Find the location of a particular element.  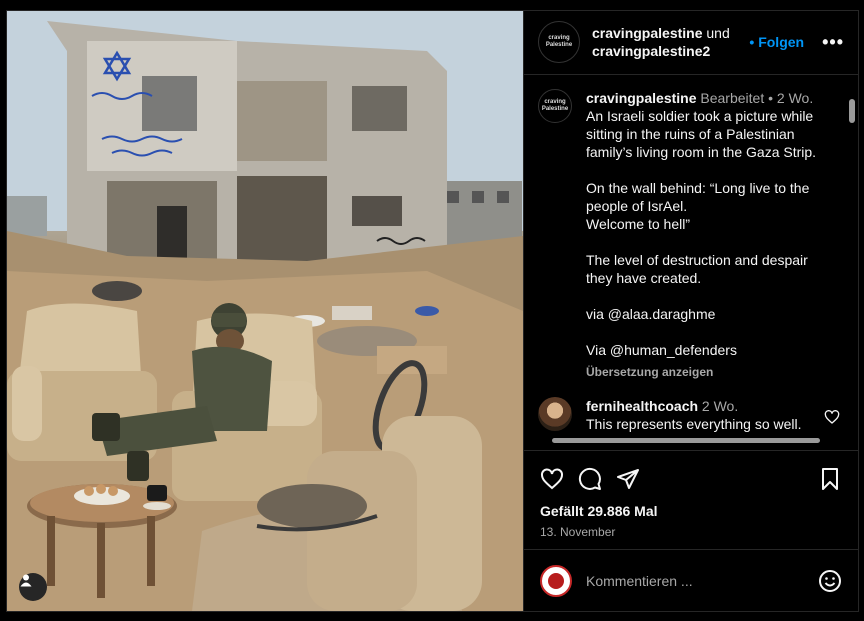

comment-text: This represents everything so well. is located at coordinates (694, 423).